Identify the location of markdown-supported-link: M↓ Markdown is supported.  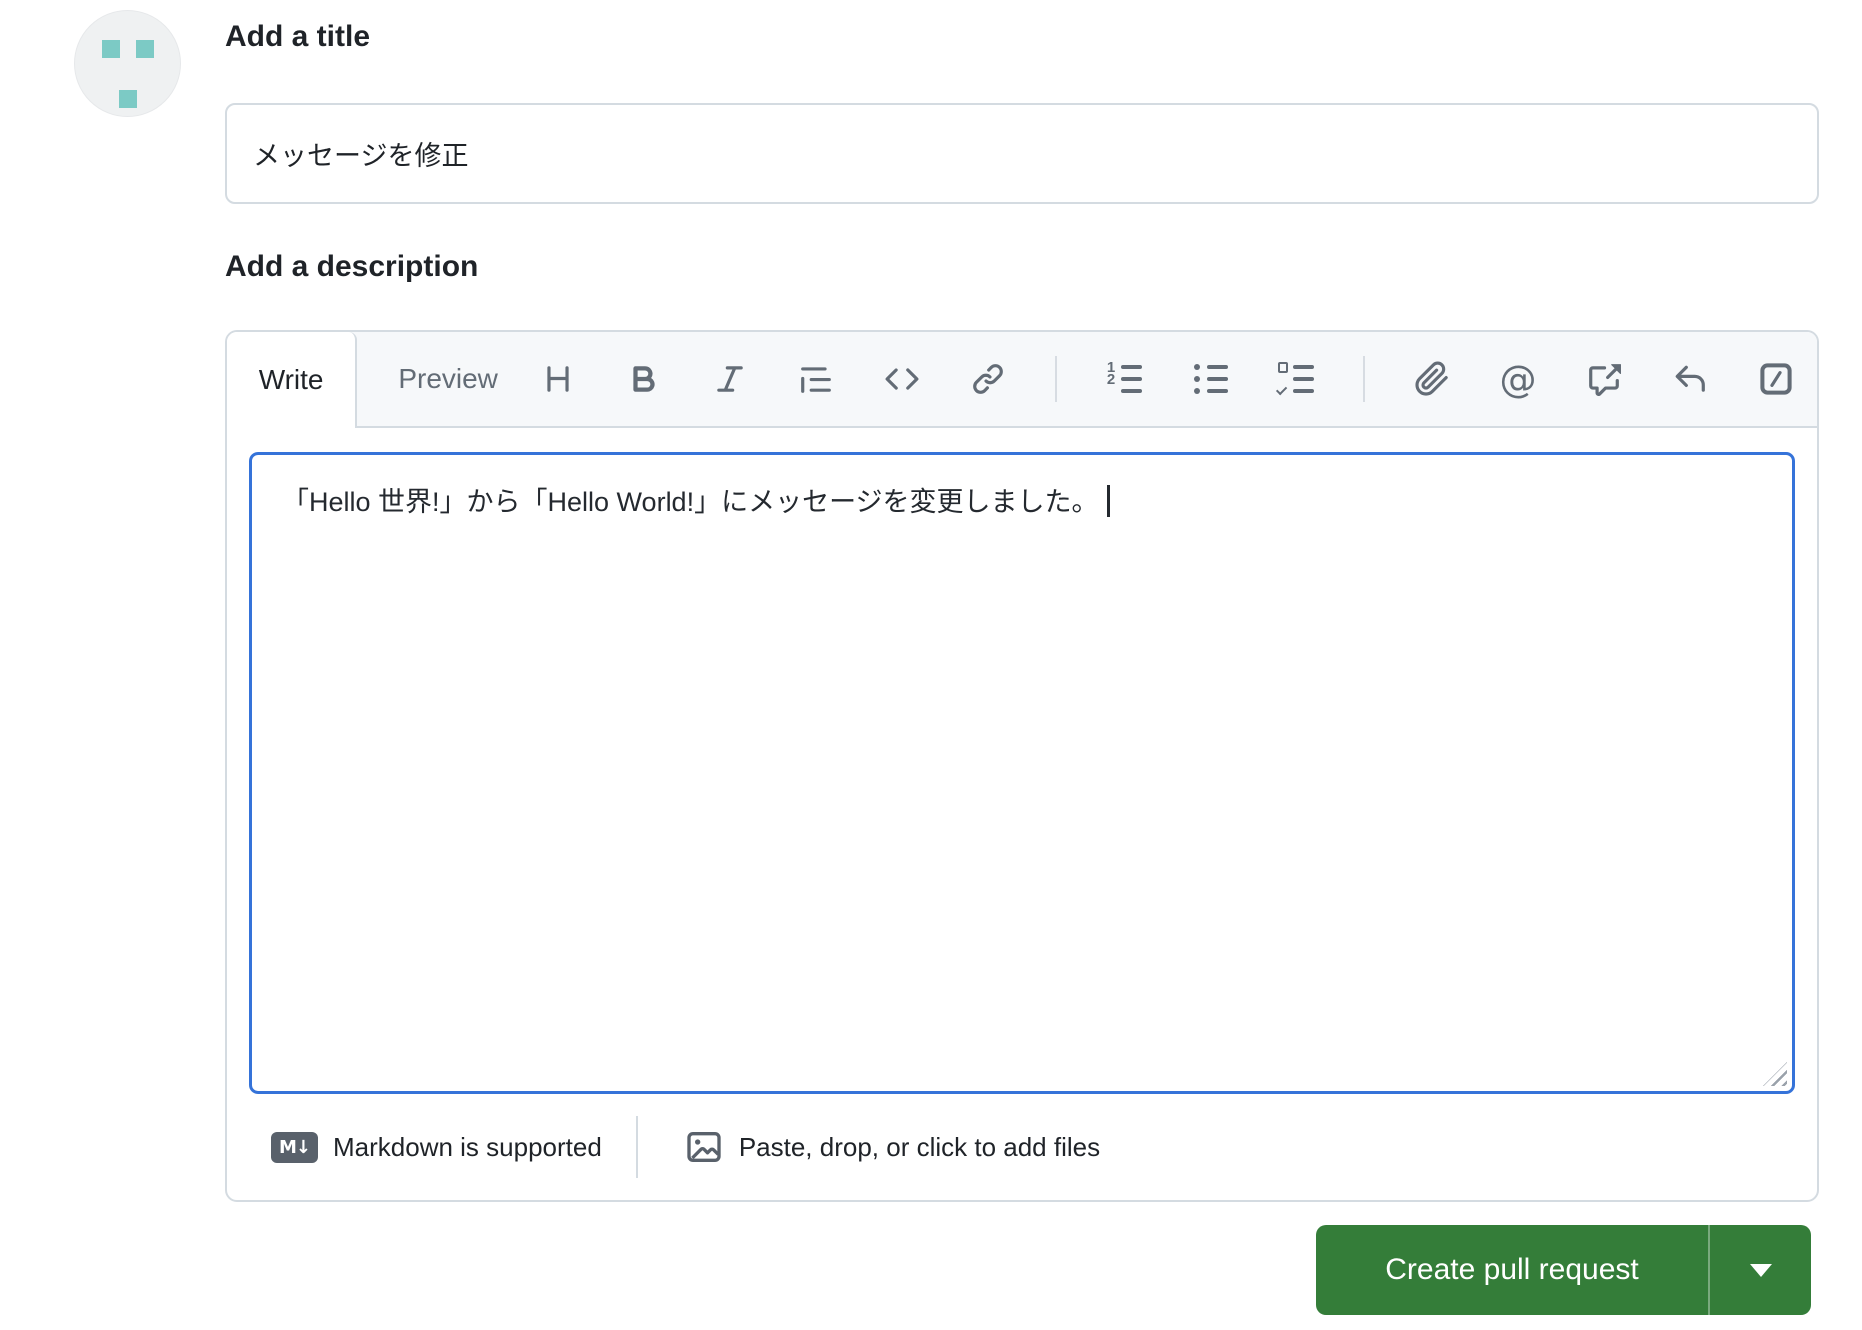
(436, 1147).